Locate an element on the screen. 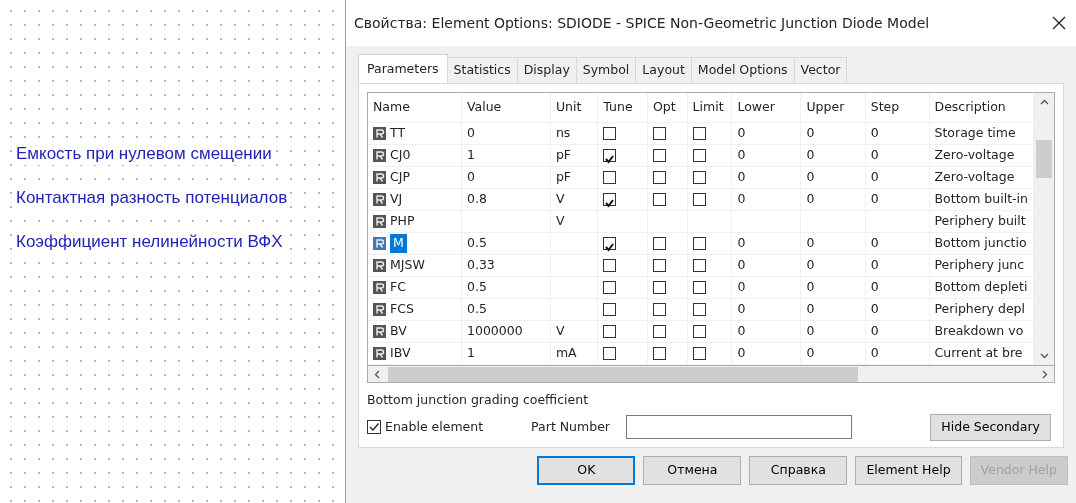 The width and height of the screenshot is (1076, 503). column-header: Description is located at coordinates (981, 107).